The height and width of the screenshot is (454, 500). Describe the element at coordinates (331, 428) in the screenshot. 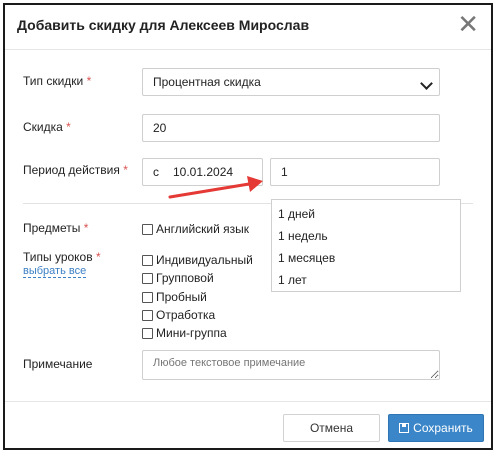

I see `cancel-button: Отмена` at that location.